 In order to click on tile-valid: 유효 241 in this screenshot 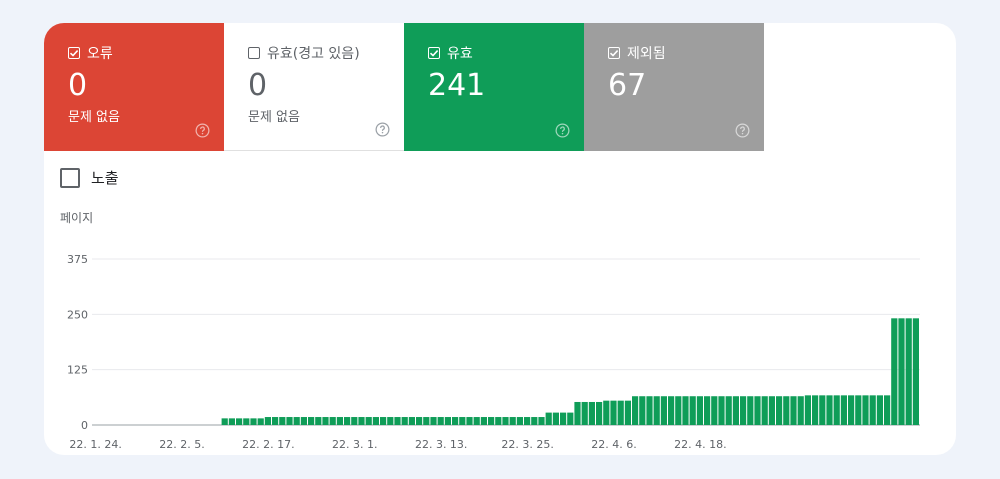, I will do `click(494, 87)`.